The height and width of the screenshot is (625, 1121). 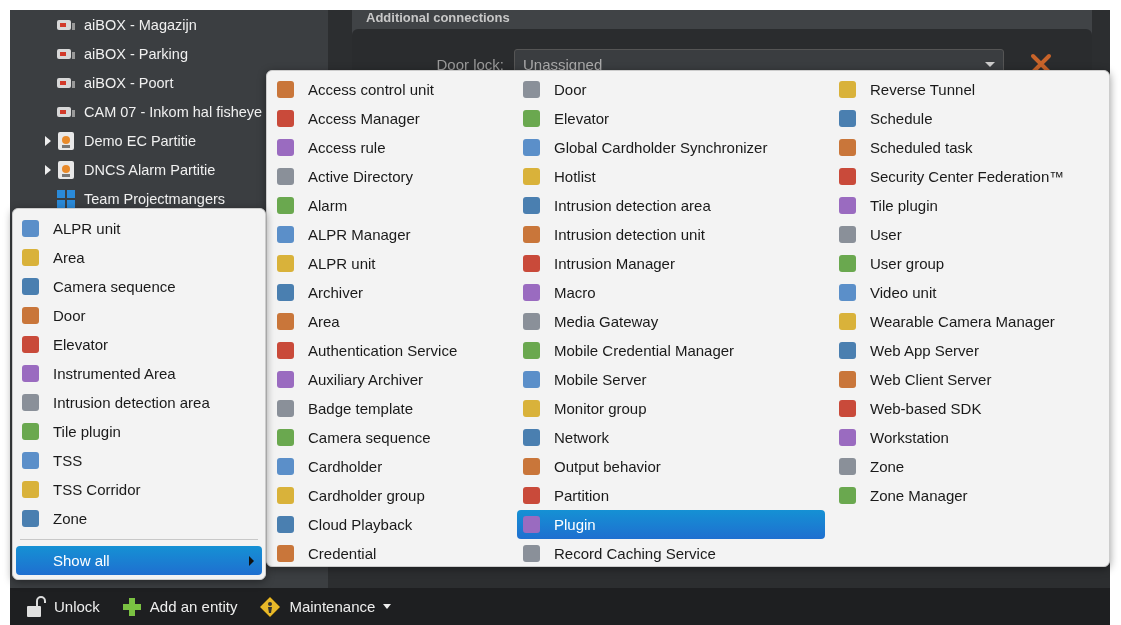 I want to click on menu-item: Alarm, so click(x=394, y=205).